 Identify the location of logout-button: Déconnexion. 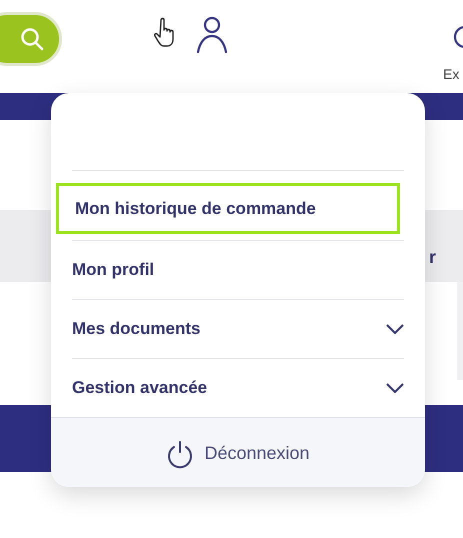
(238, 452).